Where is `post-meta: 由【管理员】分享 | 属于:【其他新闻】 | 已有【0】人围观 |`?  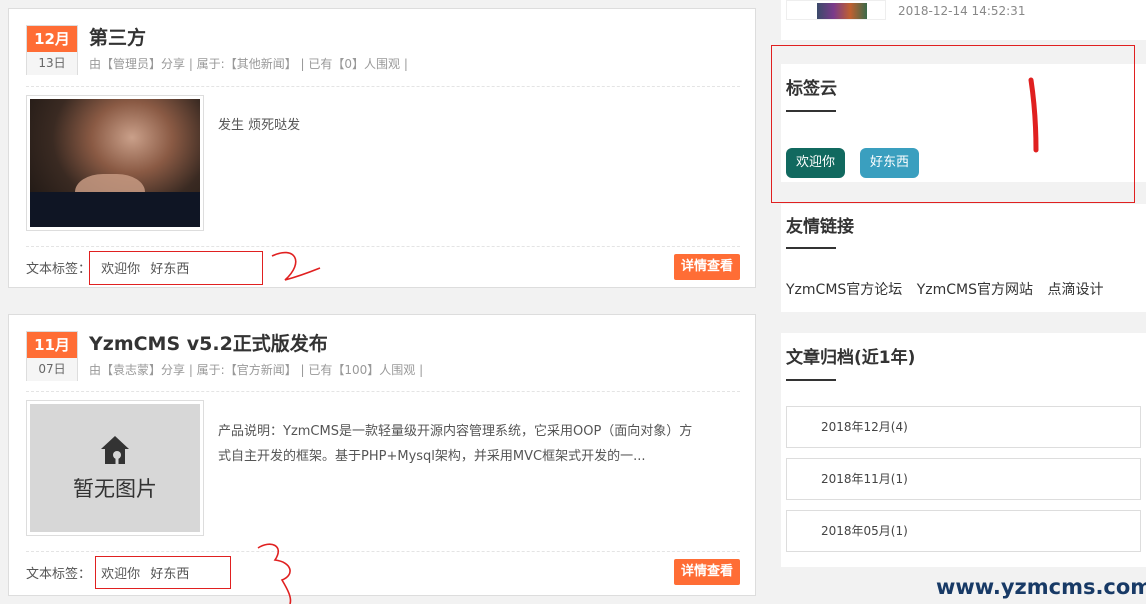 post-meta: 由【管理员】分享 | 属于:【其他新闻】 | 已有【0】人围观 | is located at coordinates (248, 64).